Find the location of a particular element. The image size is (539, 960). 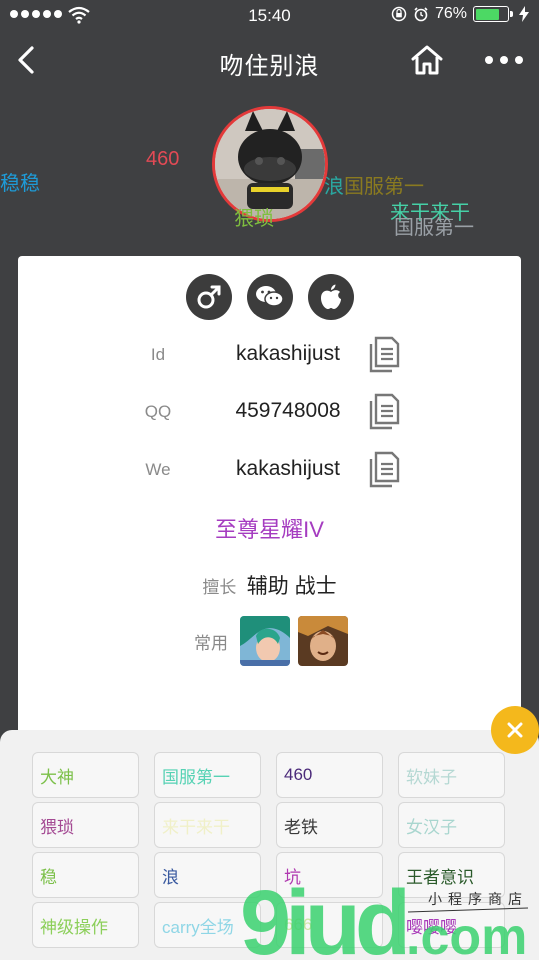

battery-icon is located at coordinates (493, 14).